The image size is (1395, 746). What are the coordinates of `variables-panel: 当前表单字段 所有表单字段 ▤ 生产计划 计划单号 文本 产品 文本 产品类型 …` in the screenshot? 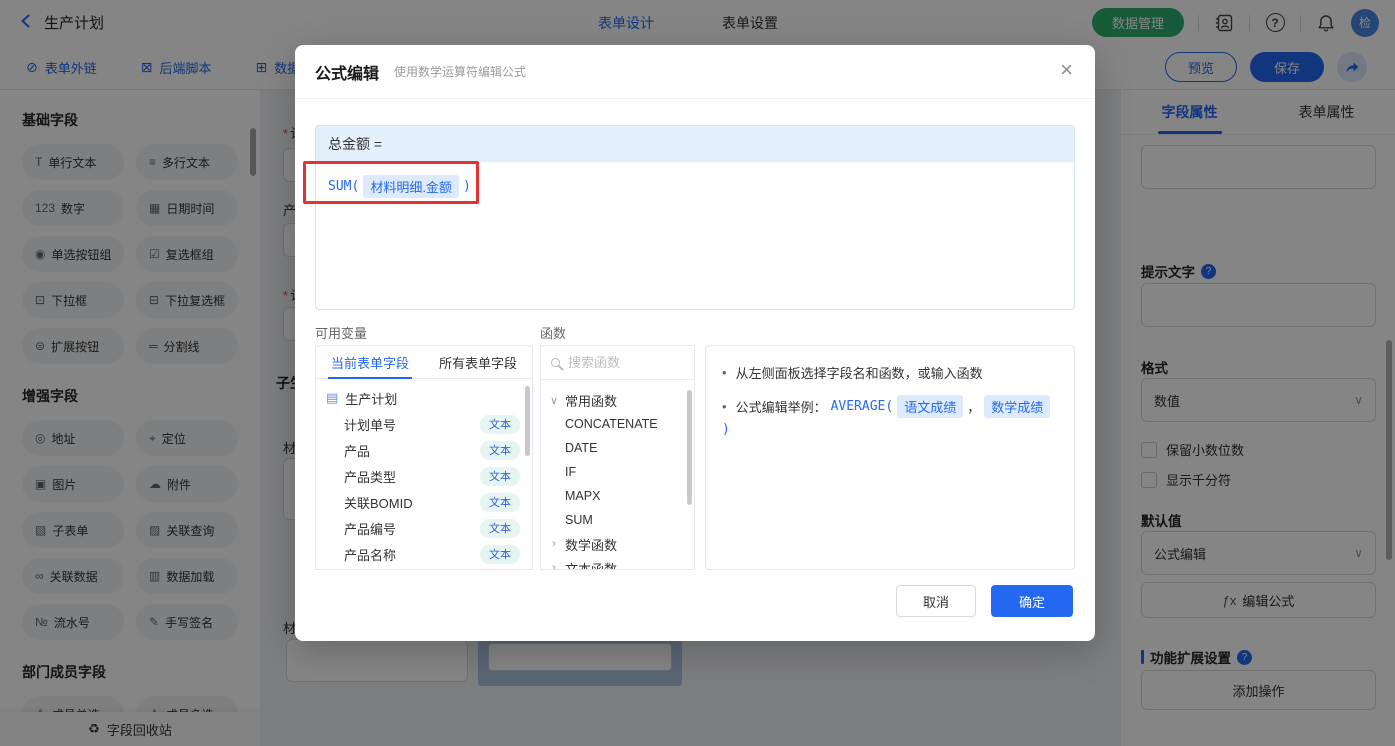 It's located at (424, 457).